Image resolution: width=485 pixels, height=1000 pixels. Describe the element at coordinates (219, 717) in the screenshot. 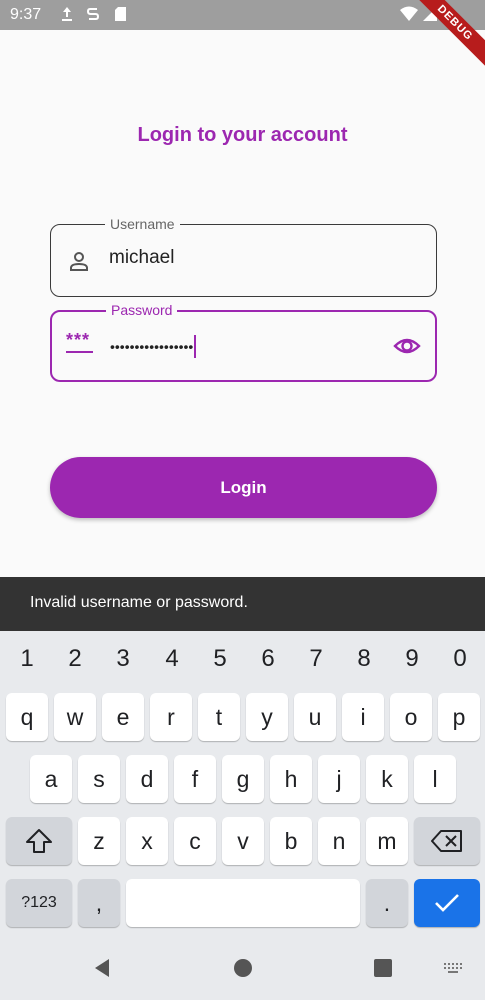

I see `key-t: t` at that location.